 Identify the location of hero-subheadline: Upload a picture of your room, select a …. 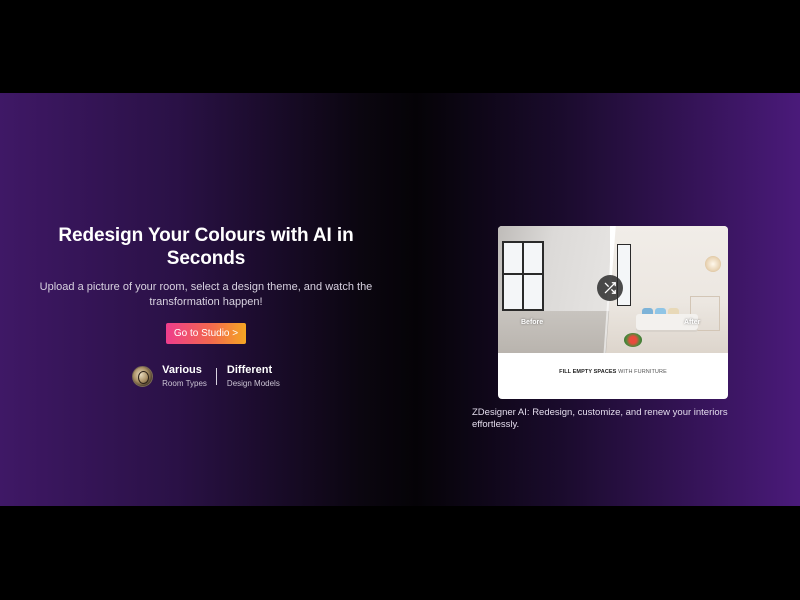
(206, 294).